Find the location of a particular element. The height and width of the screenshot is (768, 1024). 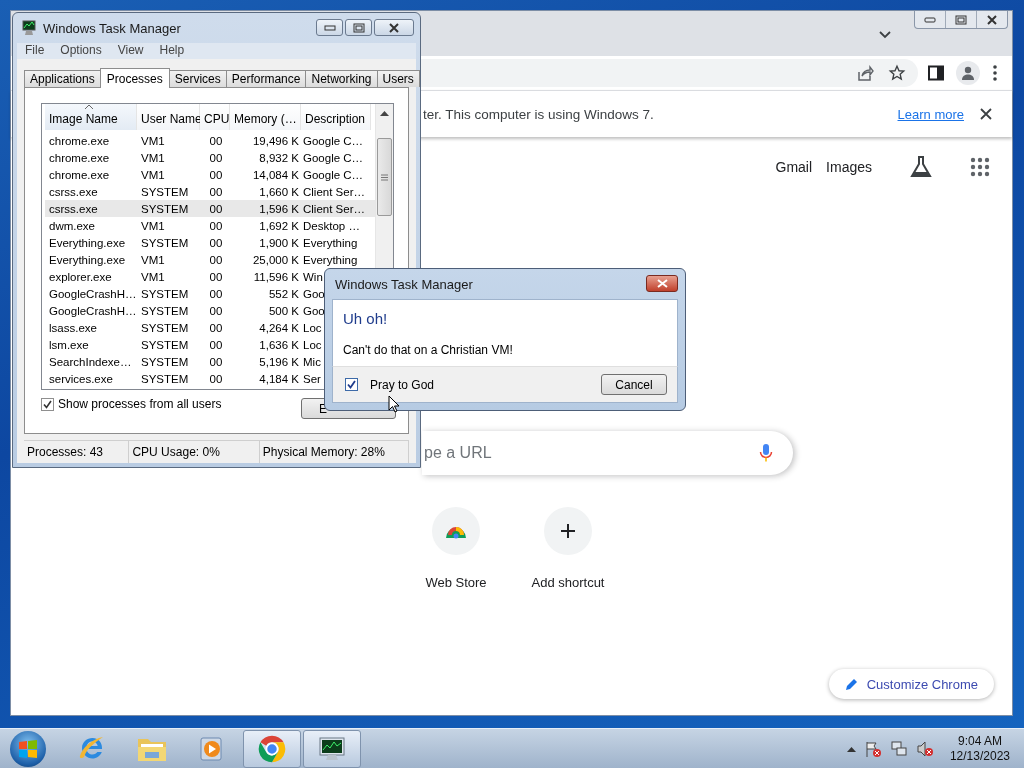

scroll-thumb is located at coordinates (384, 177).